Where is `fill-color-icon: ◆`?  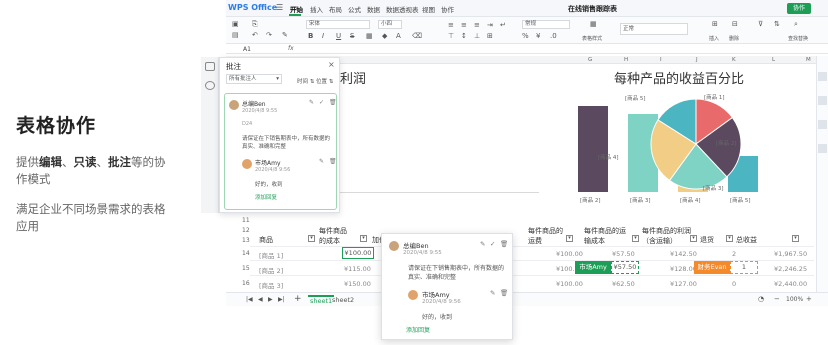
fill-color-icon: ◆ is located at coordinates (384, 36).